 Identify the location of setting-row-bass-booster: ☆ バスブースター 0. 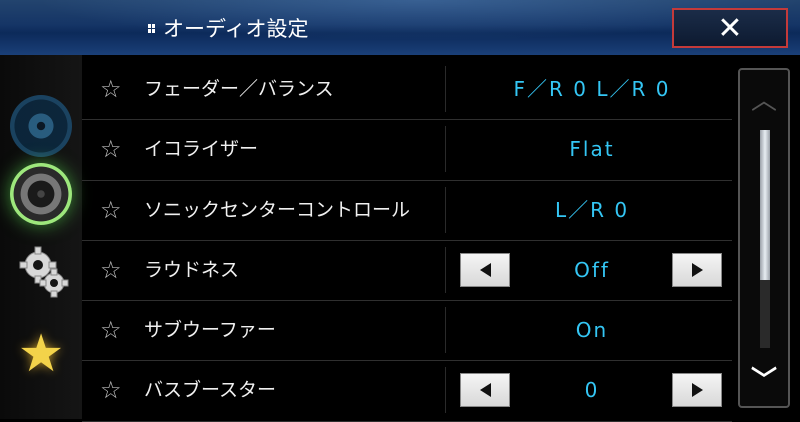
(407, 391).